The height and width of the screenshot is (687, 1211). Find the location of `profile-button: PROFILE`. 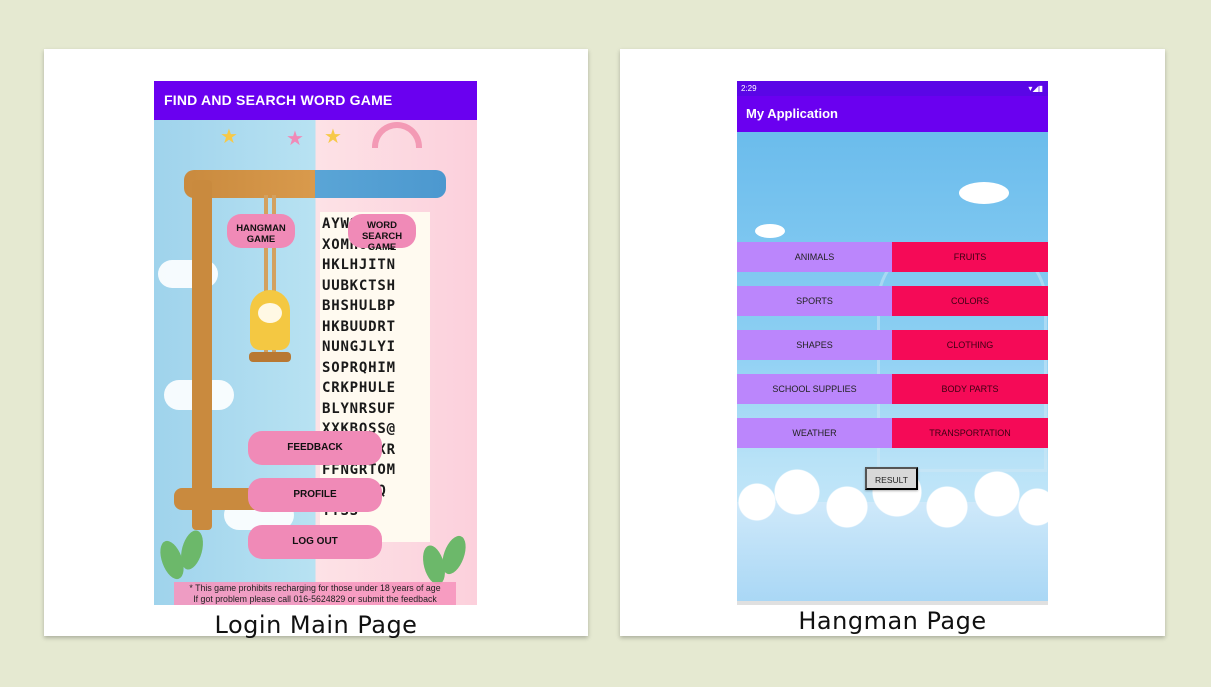

profile-button: PROFILE is located at coordinates (315, 495).